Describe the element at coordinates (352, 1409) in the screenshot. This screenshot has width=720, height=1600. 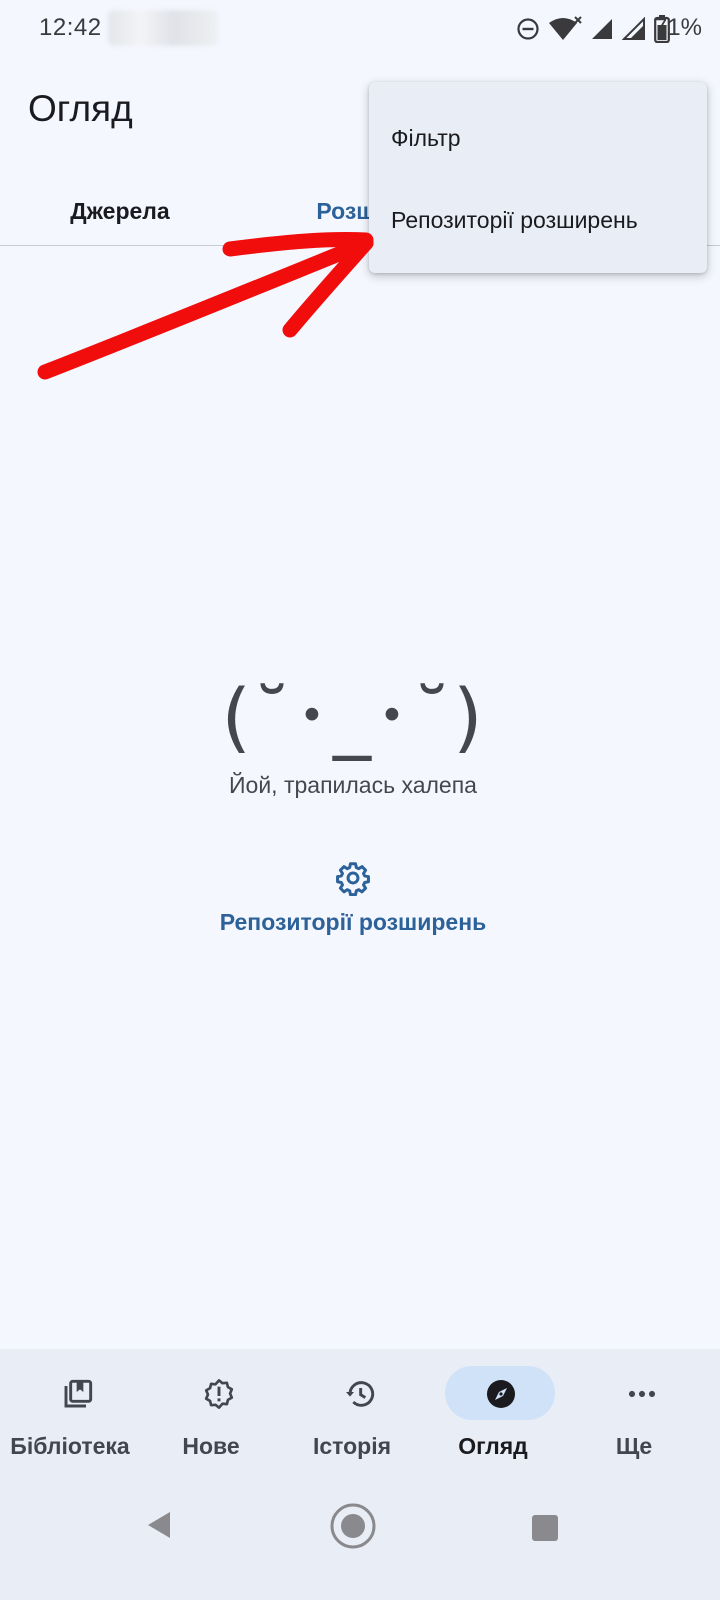
I see `nav-item-history: Історія` at that location.